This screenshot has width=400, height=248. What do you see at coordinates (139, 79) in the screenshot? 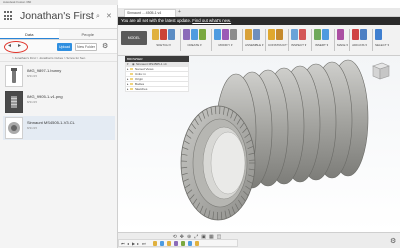
I see `browser-item-label: Origin` at bounding box center [139, 79].